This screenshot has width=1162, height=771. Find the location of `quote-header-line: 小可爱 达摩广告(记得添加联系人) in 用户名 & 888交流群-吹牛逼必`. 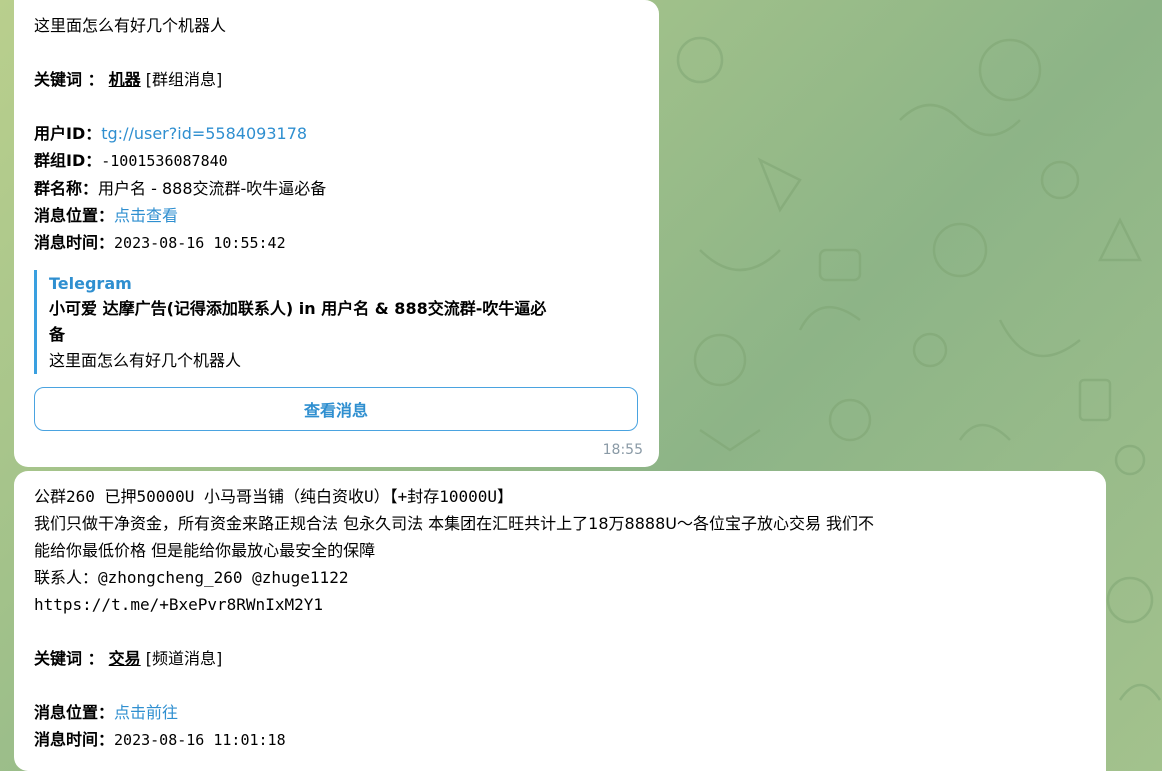

quote-header-line: 小可爱 达摩广告(记得添加联系人) in 用户名 & 888交流群-吹牛逼必 is located at coordinates (298, 308).